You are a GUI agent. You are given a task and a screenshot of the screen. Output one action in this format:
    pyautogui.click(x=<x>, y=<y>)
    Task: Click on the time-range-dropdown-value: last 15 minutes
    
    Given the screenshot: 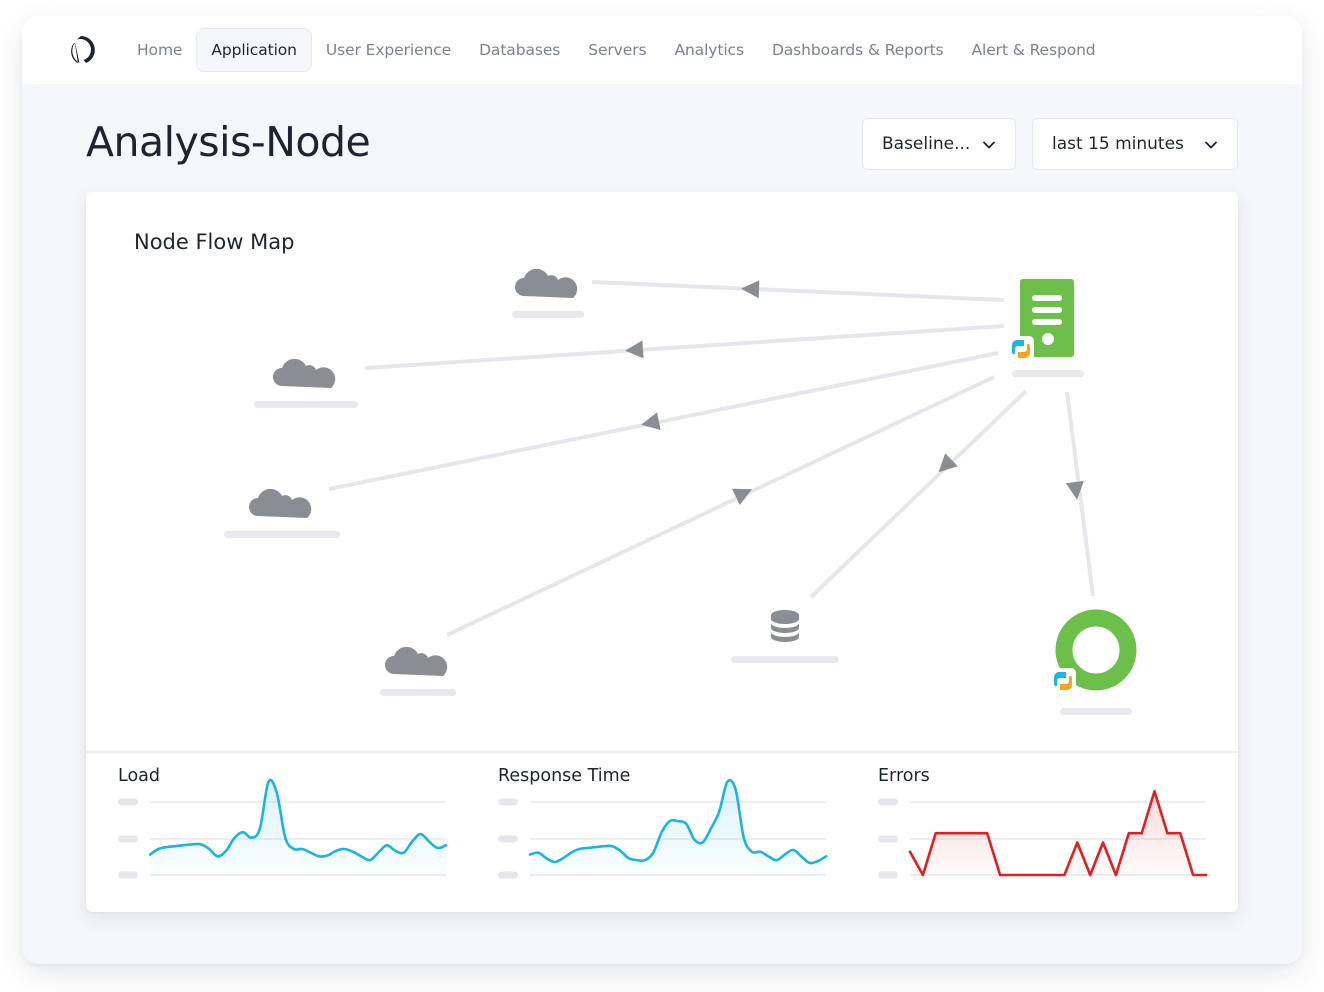 What is the action you would take?
    pyautogui.click(x=1118, y=144)
    